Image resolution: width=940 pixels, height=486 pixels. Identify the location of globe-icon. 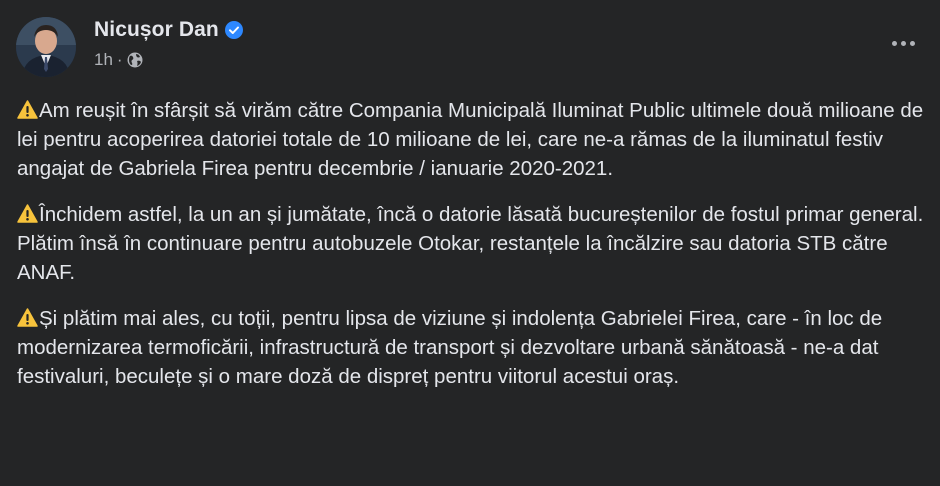
(135, 60).